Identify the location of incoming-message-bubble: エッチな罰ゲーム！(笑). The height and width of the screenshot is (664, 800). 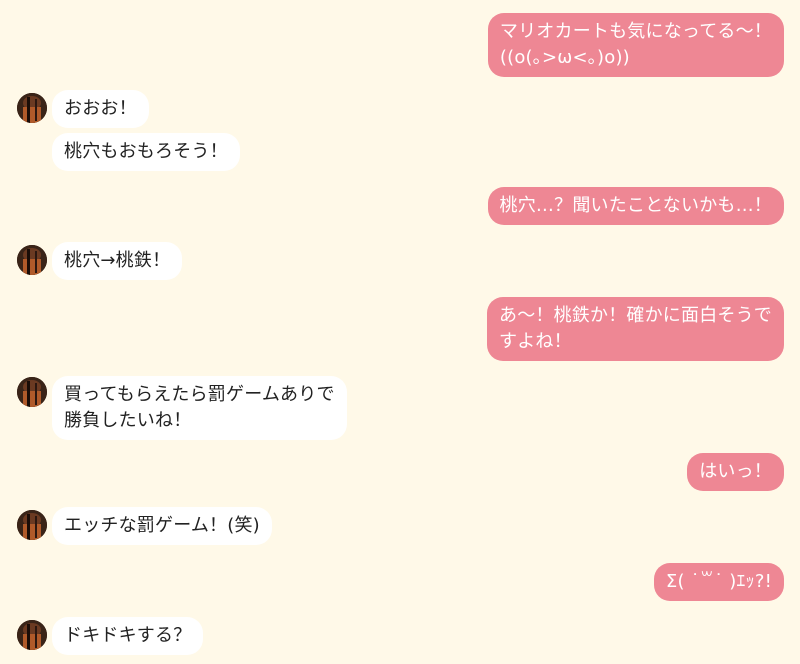
(162, 526).